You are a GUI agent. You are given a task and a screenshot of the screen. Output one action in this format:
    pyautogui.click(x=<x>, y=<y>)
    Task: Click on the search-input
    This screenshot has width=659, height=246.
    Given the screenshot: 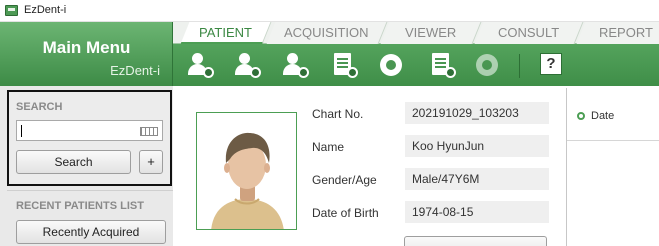 What is the action you would take?
    pyautogui.click(x=89, y=130)
    